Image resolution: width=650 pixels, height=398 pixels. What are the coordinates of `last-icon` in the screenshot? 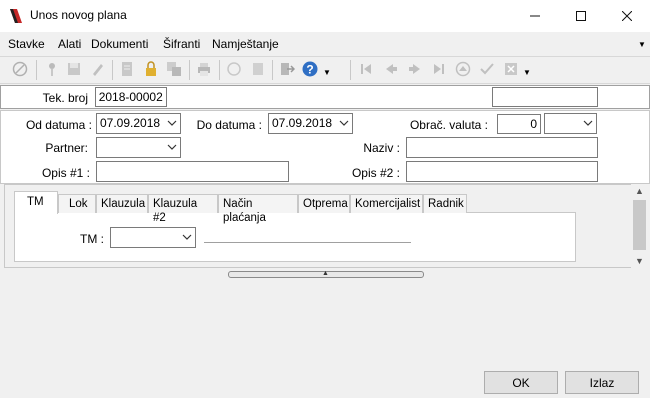 It's located at (439, 69).